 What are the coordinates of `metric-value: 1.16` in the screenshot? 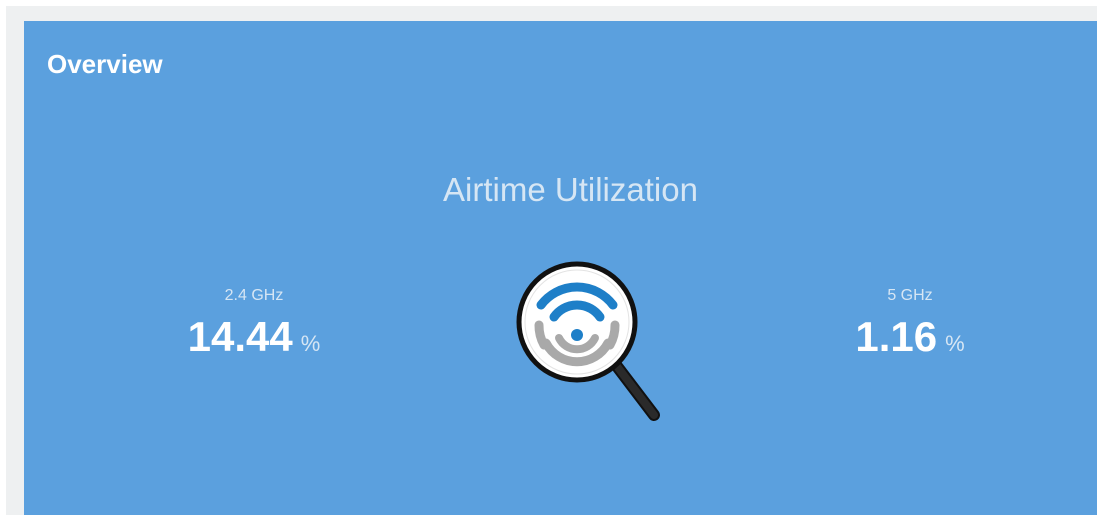 It's located at (896, 336).